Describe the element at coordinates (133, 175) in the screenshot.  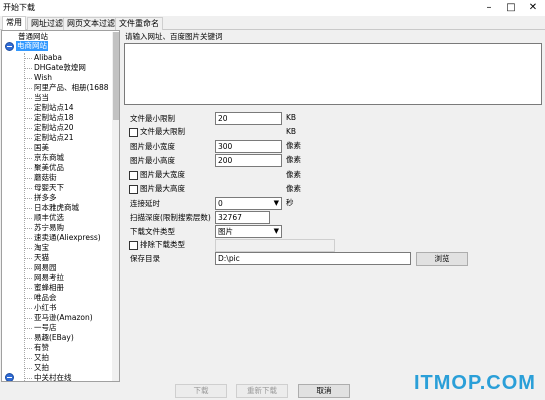
I see `img-max-width-checkbox` at that location.